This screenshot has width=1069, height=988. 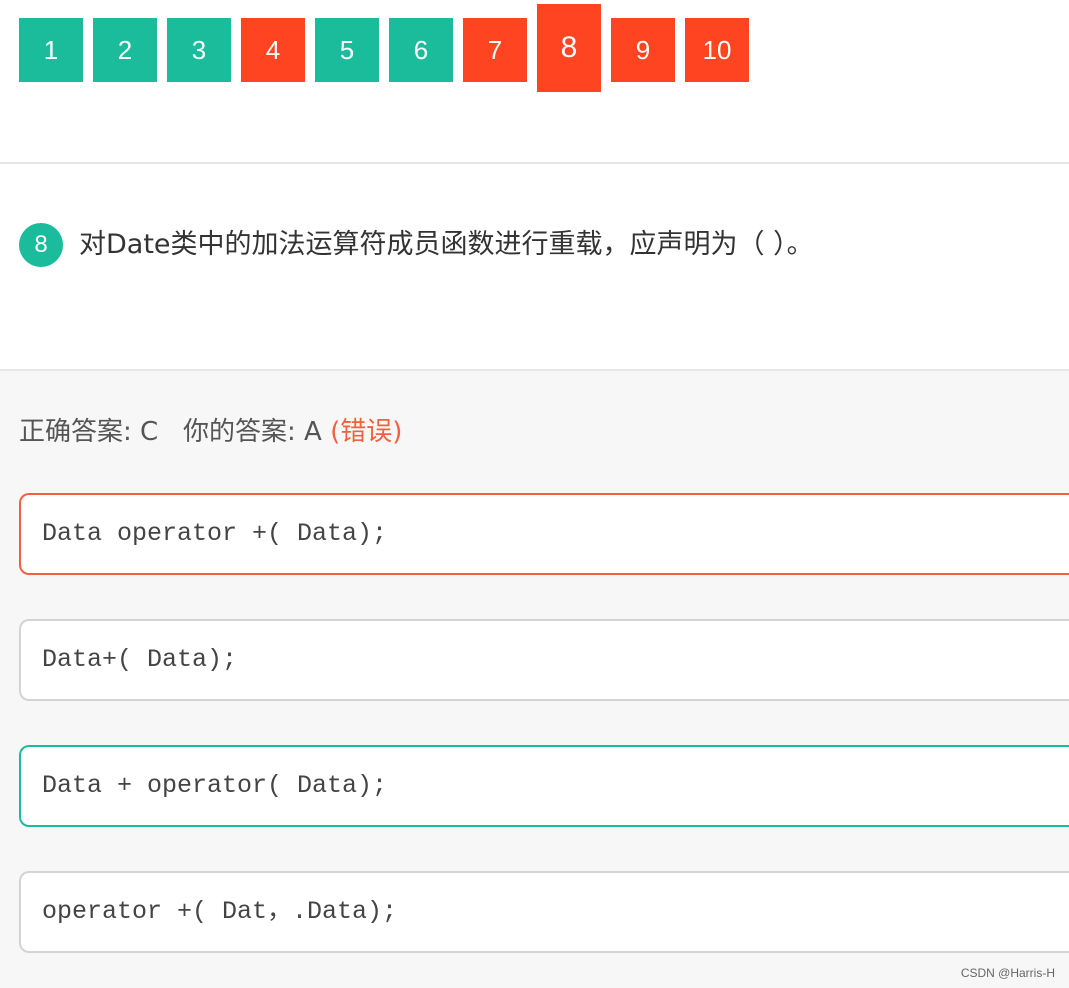 What do you see at coordinates (717, 50) in the screenshot?
I see `question-button-10: 10` at bounding box center [717, 50].